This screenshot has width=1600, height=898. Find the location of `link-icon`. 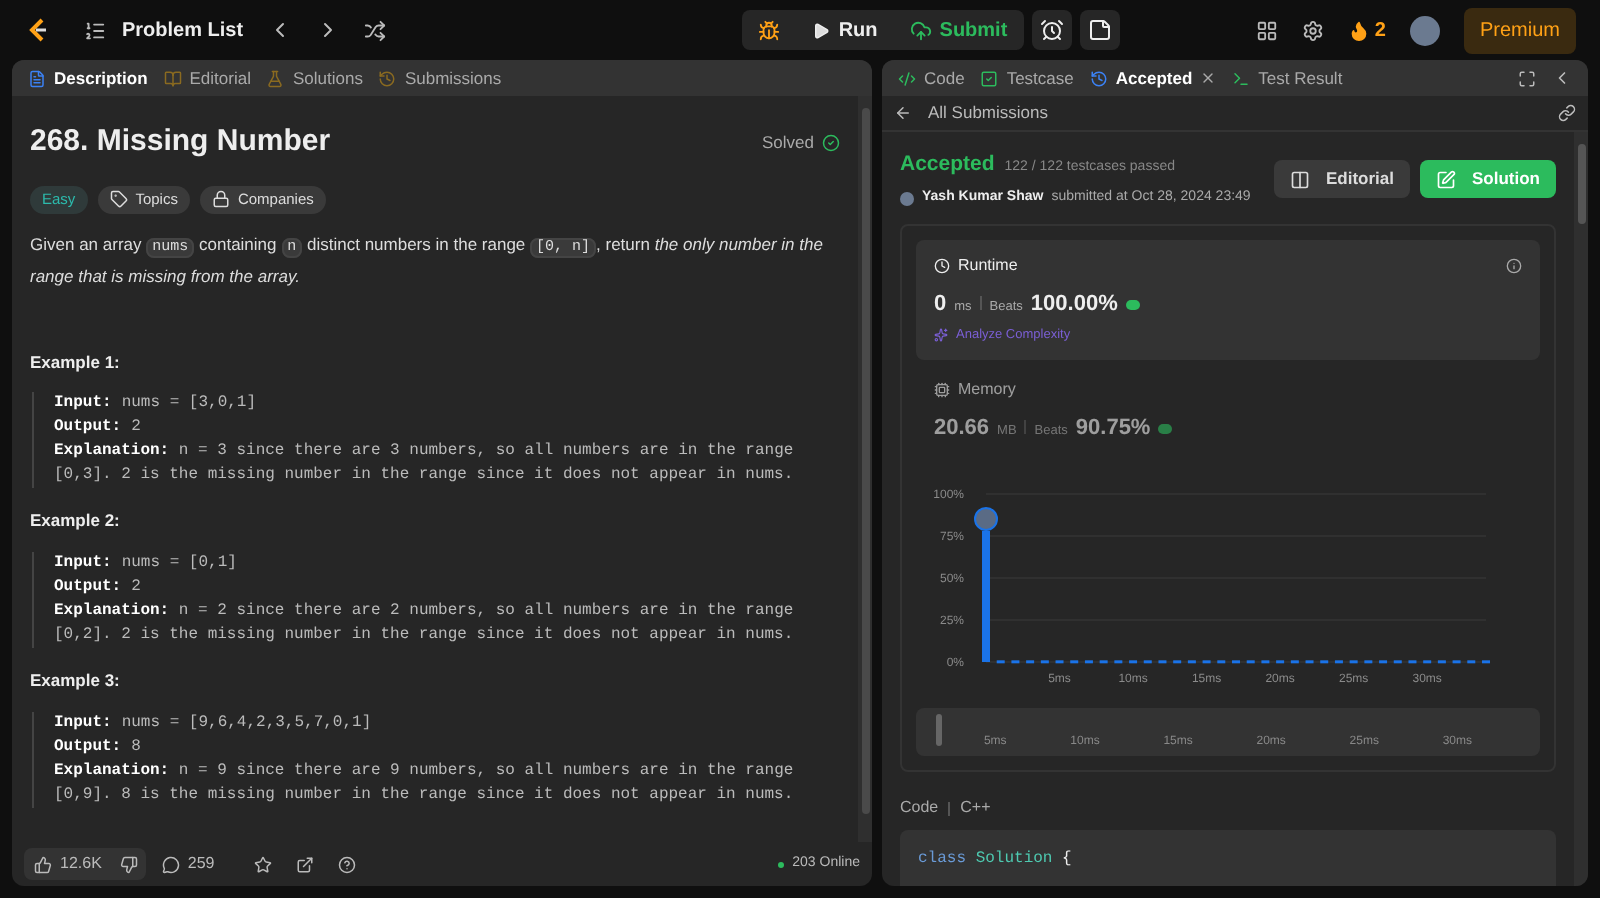

link-icon is located at coordinates (1567, 113).